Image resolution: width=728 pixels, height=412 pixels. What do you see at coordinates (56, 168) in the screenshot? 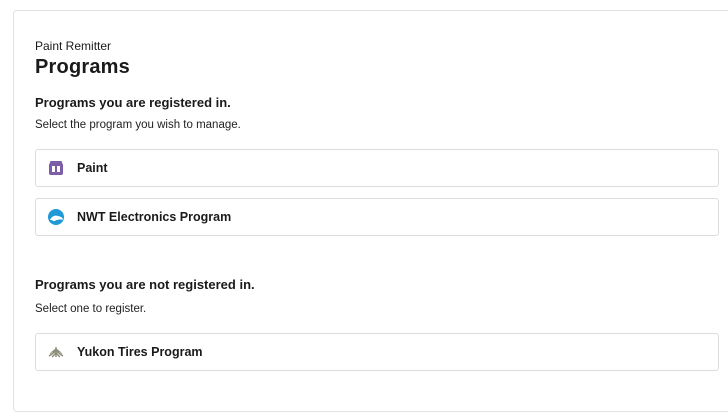
I see `paint-can-icon` at bounding box center [56, 168].